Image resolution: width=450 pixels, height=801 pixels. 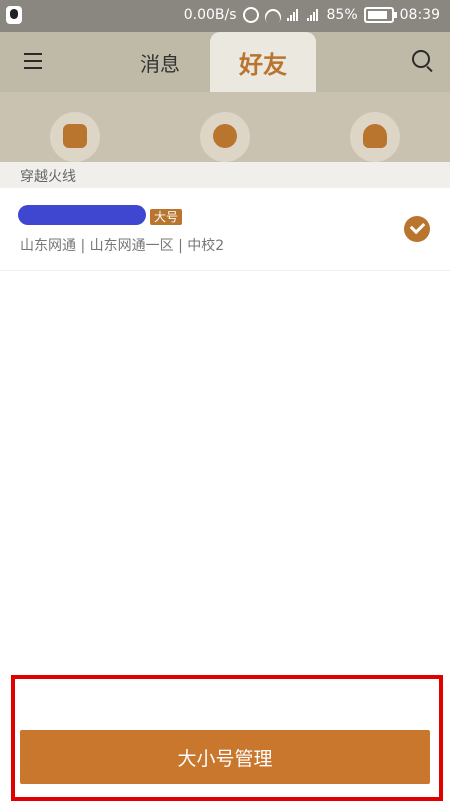 I want to click on crosshair-icon, so click(x=225, y=137).